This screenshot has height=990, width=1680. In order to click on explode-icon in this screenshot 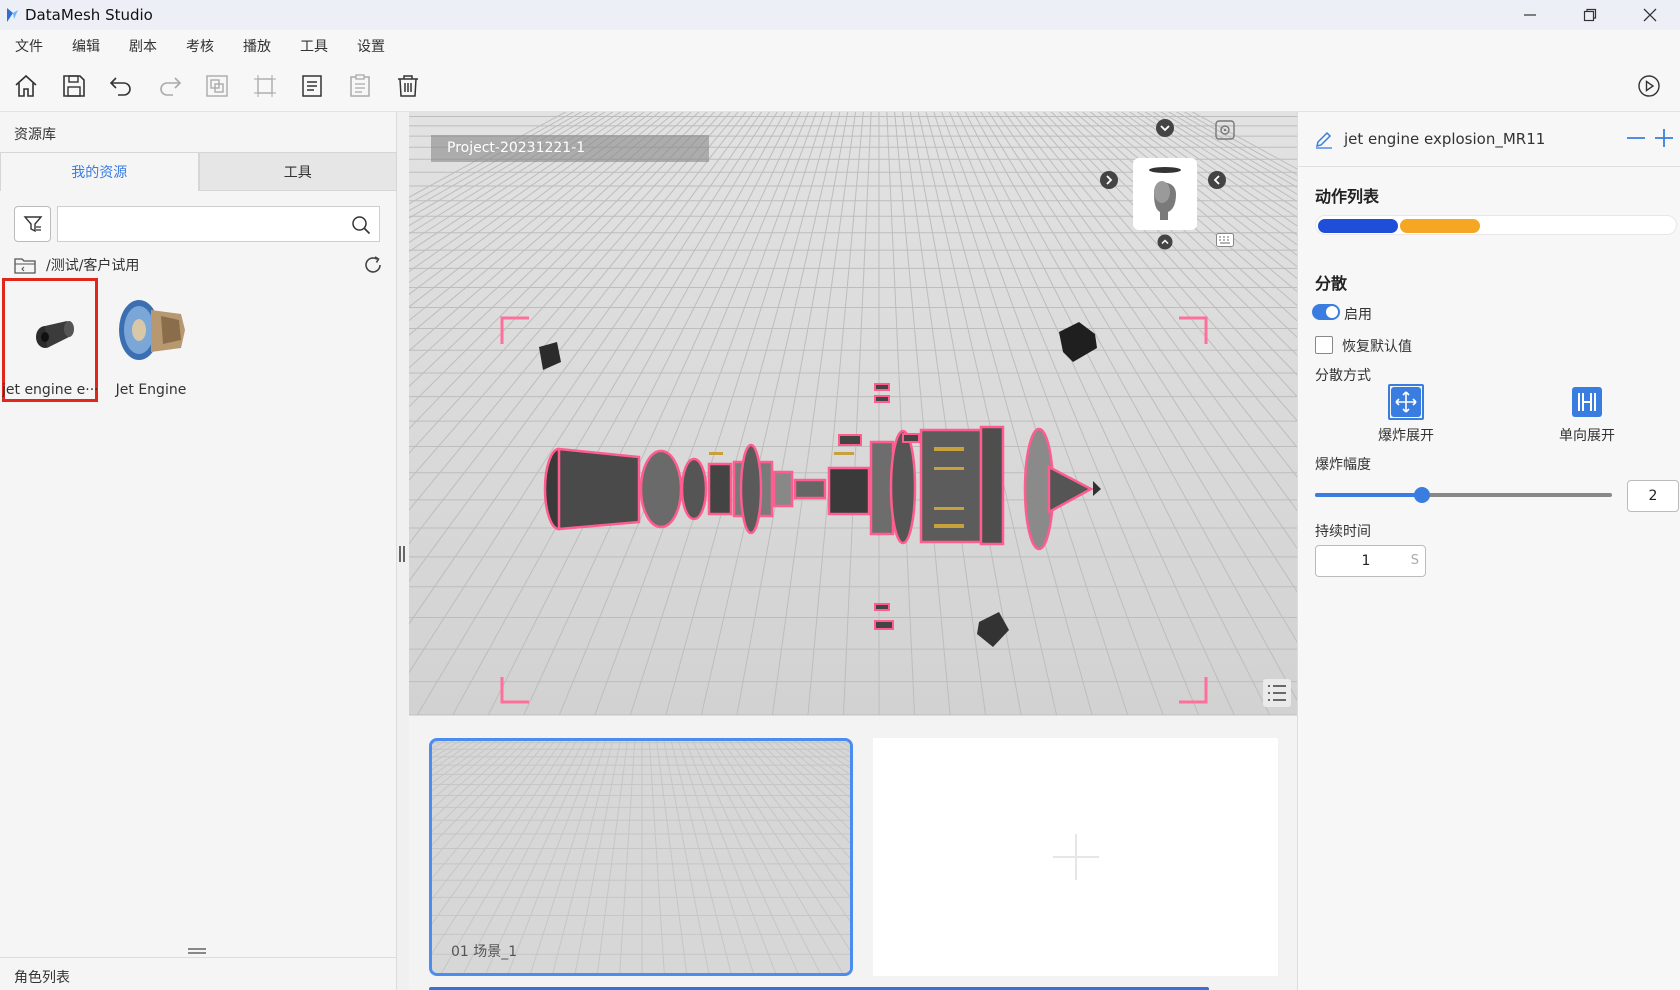, I will do `click(1406, 402)`.